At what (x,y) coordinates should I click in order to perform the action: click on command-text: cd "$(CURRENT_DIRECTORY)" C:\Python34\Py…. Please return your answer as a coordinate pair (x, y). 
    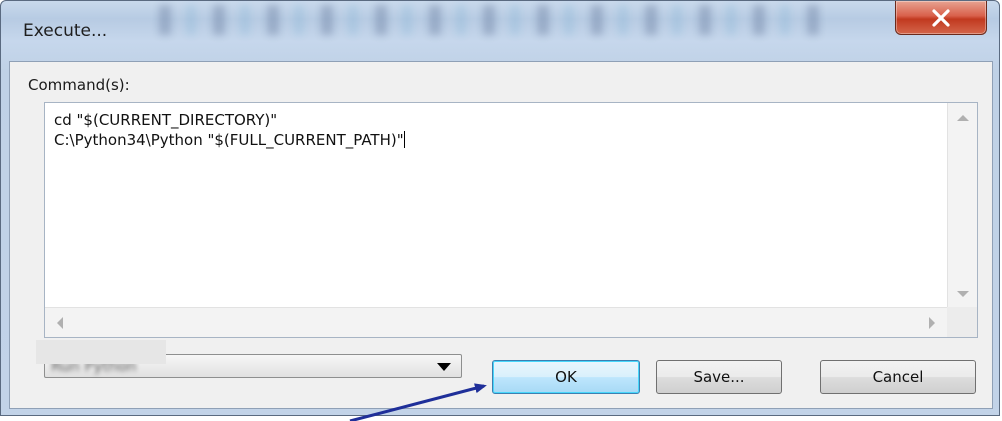
    Looking at the image, I should click on (229, 130).